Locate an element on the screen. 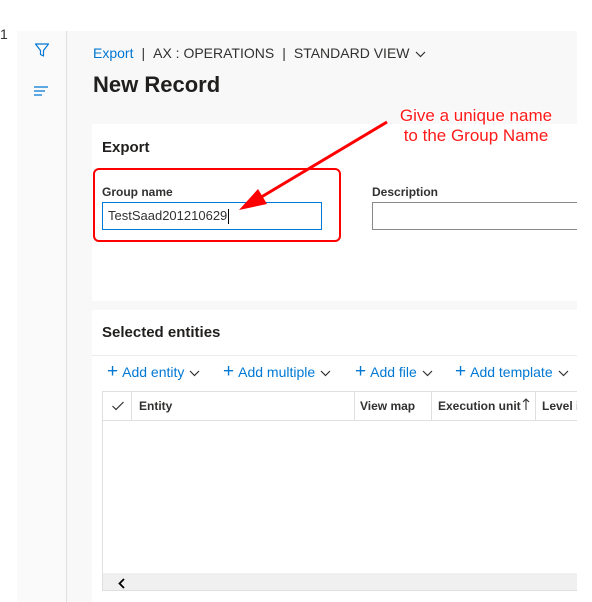  add-entity-button: + Add entity is located at coordinates (153, 371).